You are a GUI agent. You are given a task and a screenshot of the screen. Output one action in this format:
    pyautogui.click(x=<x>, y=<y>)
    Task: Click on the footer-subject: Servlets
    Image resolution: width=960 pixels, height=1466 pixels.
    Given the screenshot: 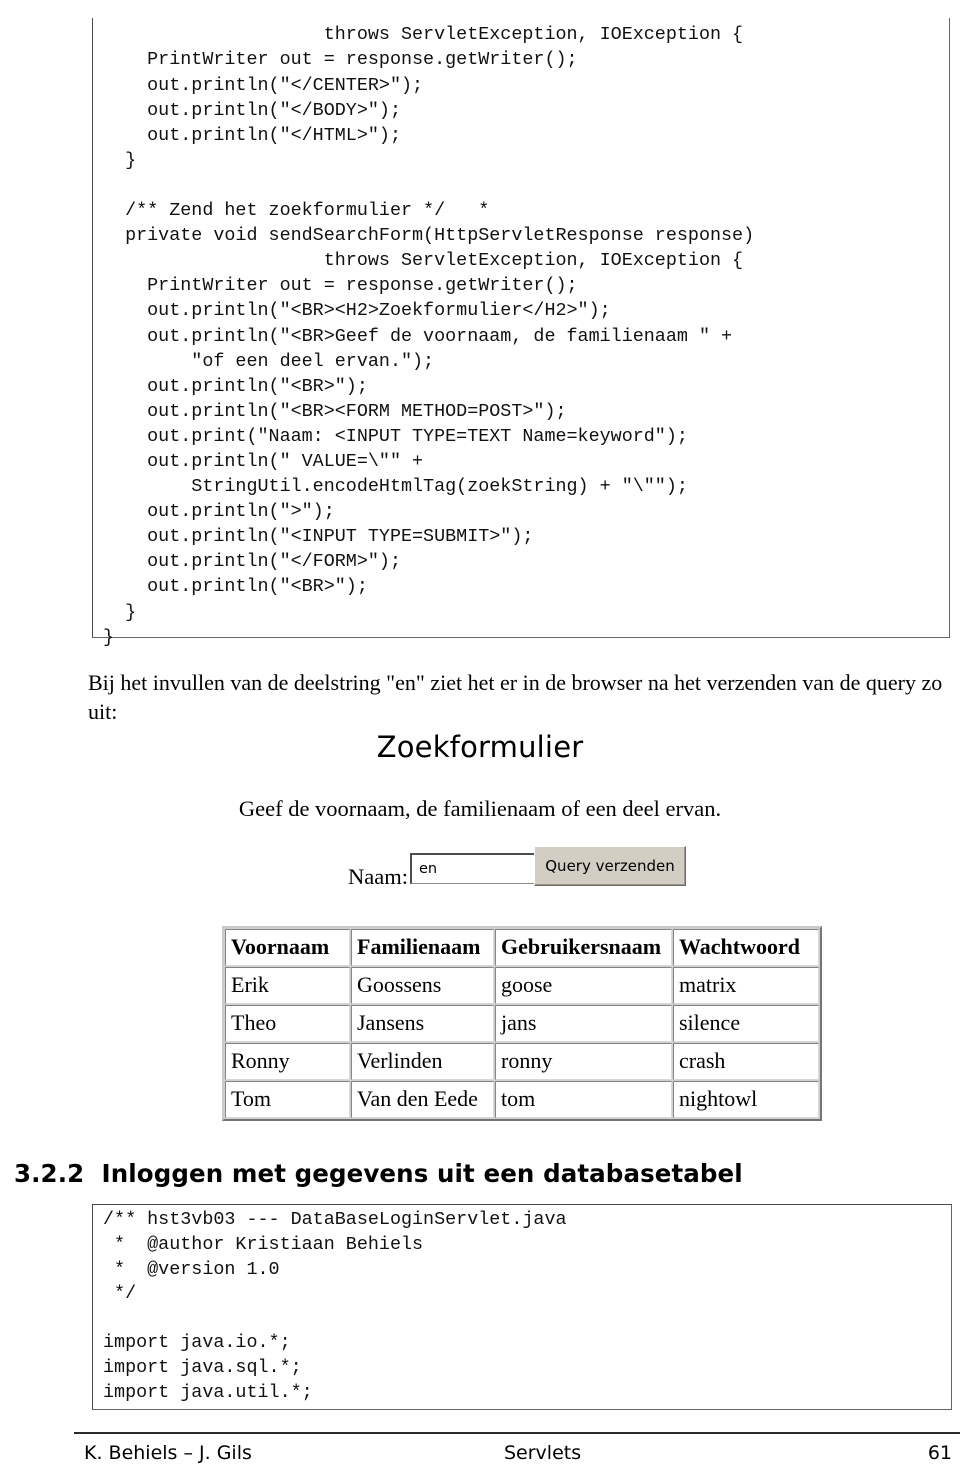 What is the action you would take?
    pyautogui.click(x=543, y=1453)
    